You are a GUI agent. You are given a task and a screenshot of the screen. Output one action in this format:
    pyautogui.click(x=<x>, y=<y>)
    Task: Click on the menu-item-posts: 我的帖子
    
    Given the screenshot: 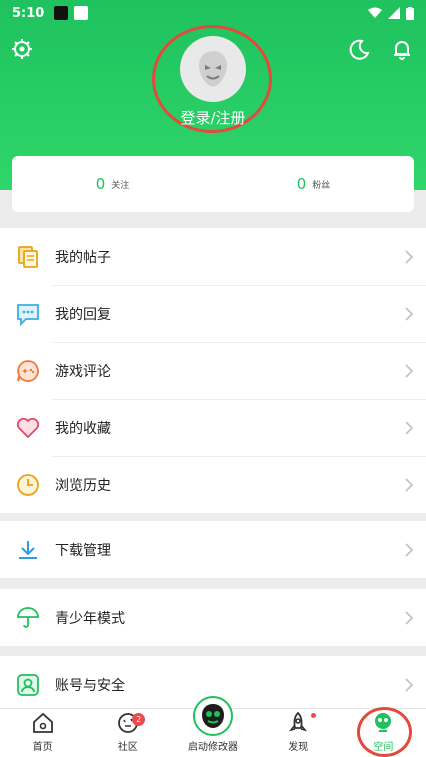 What is the action you would take?
    pyautogui.click(x=213, y=256)
    